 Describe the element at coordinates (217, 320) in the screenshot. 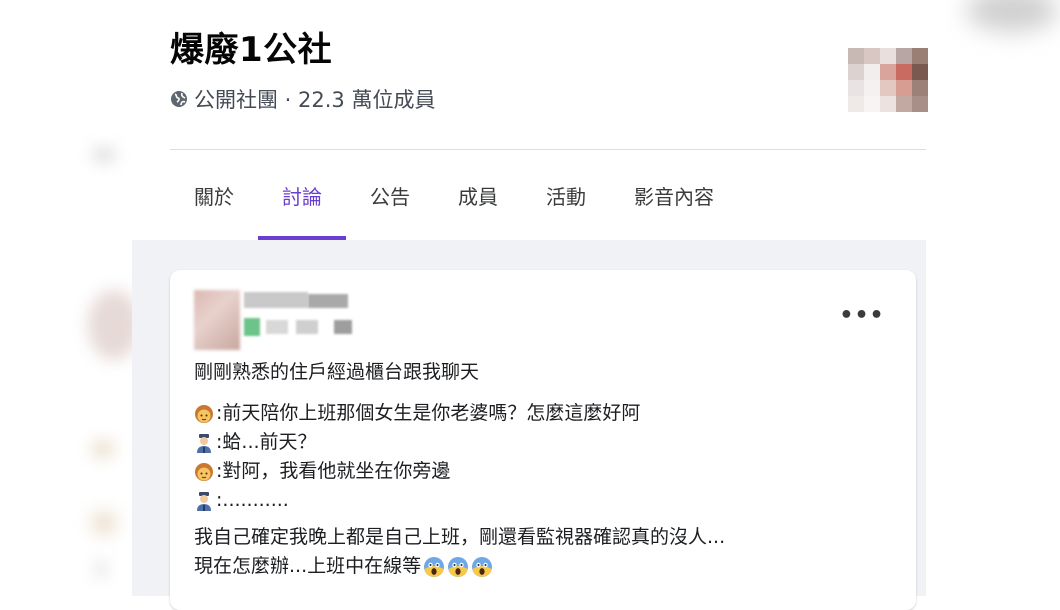

I see `avatar` at that location.